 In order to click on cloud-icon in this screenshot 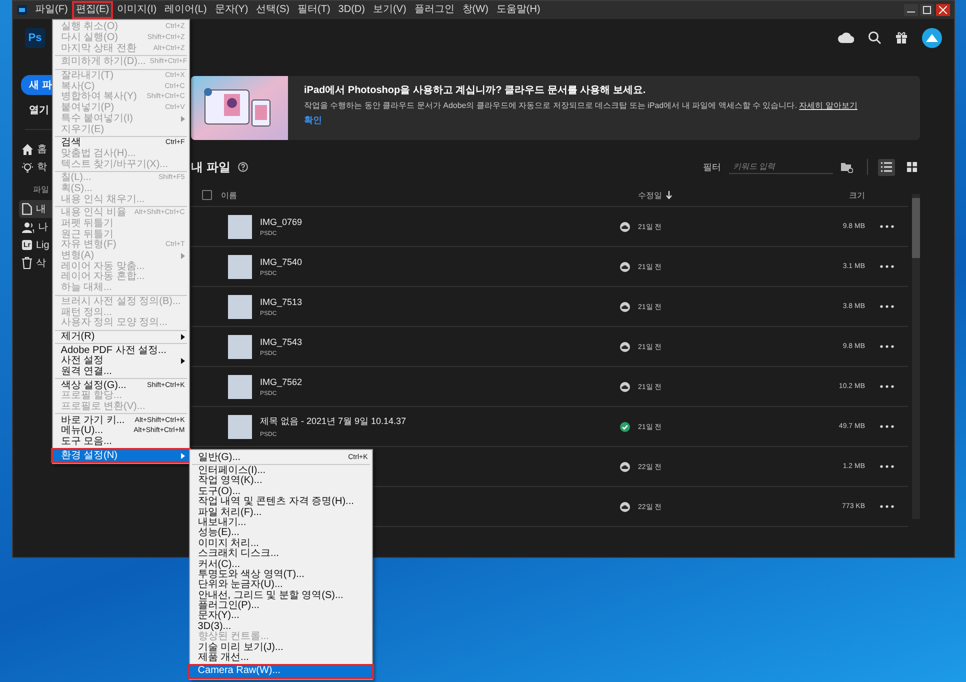, I will do `click(846, 37)`.